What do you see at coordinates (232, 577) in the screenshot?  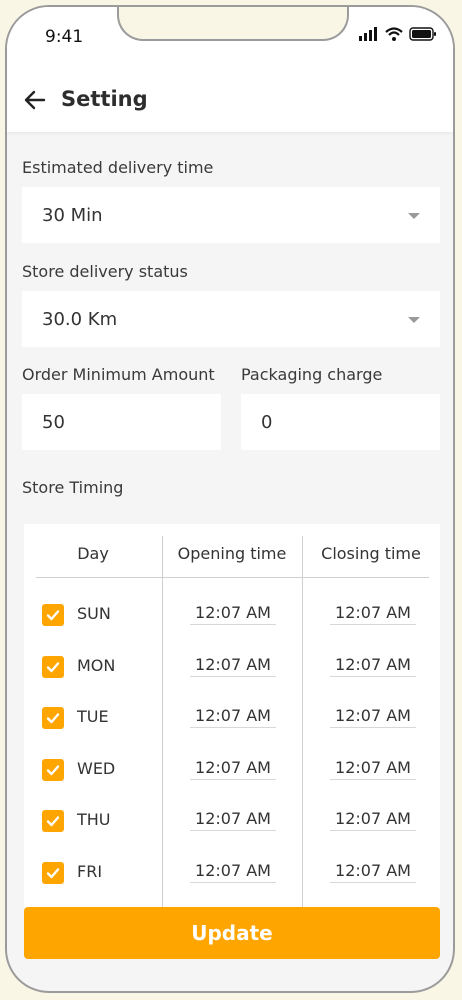 I see `header-divider` at bounding box center [232, 577].